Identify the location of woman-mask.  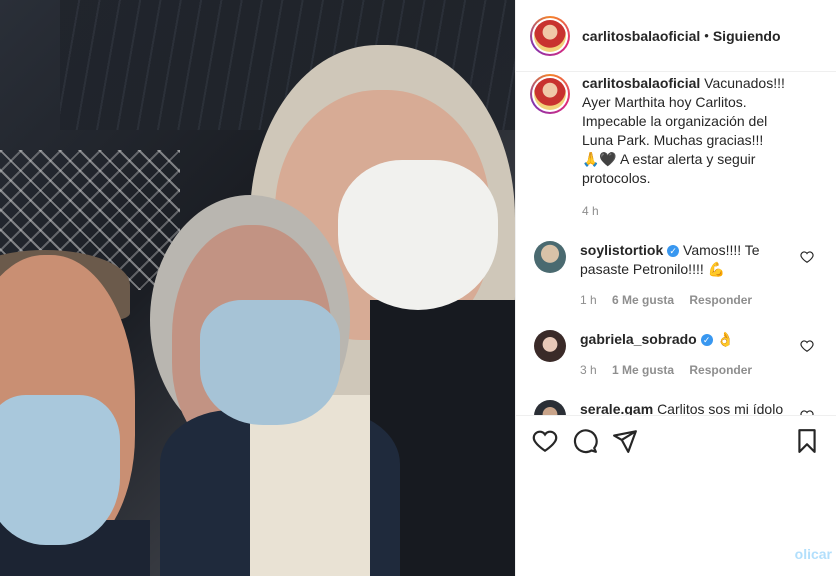
(418, 235).